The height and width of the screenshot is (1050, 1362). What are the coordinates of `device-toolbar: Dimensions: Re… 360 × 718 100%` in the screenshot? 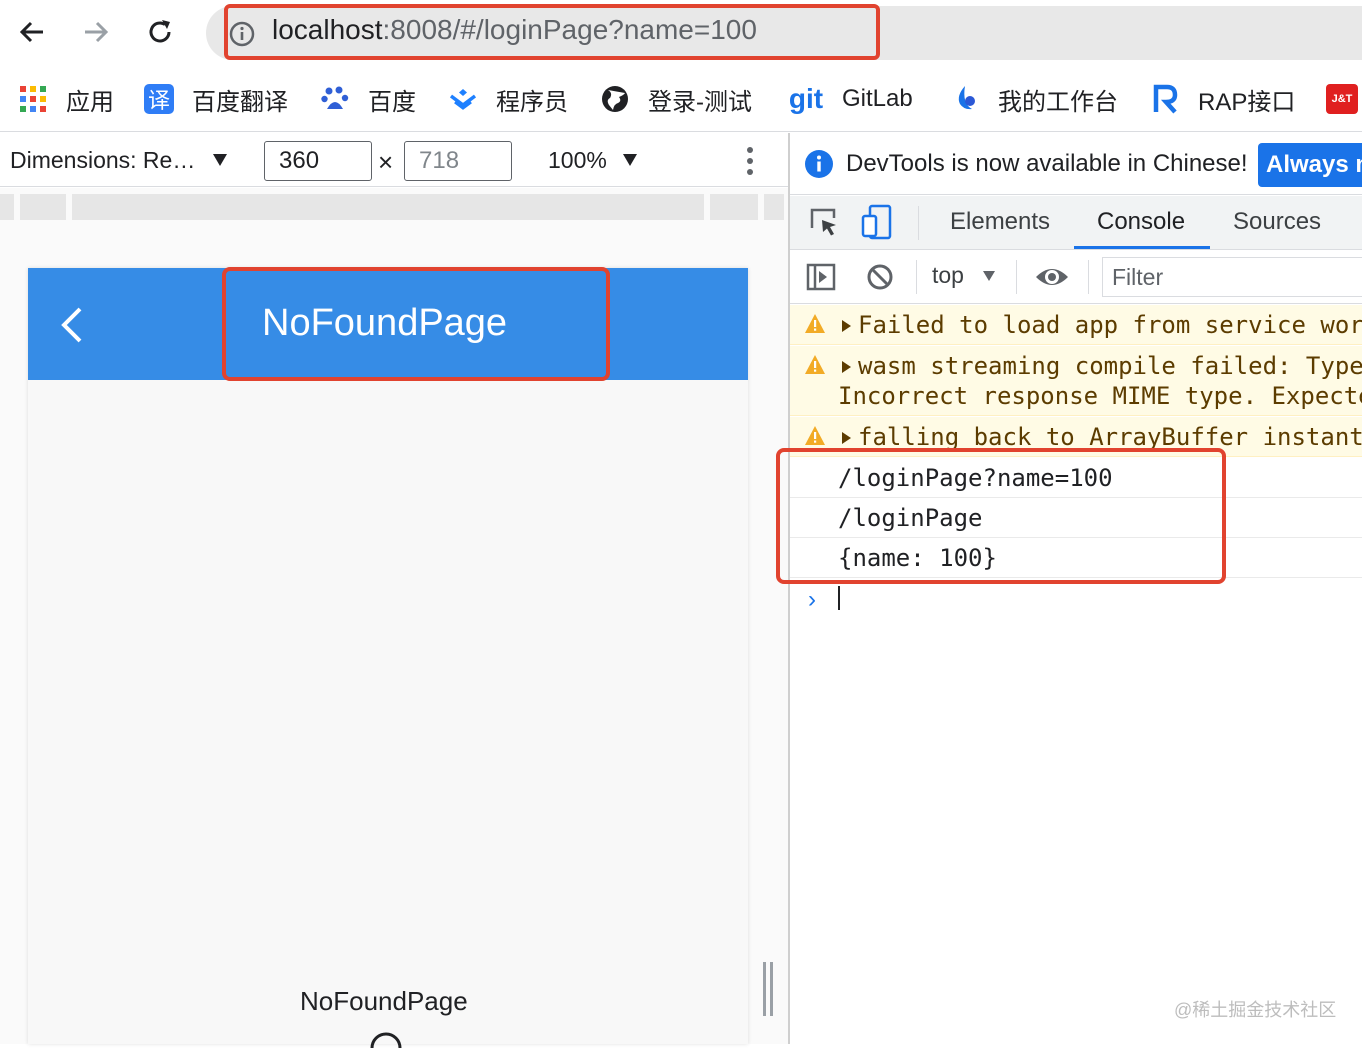 It's located at (394, 160).